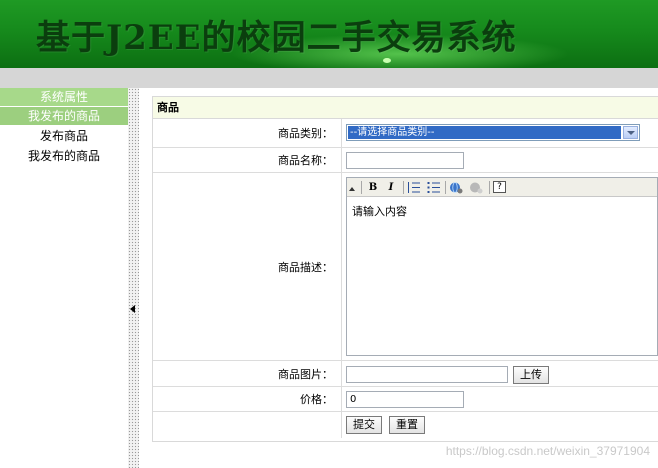  Describe the element at coordinates (547, 451) in the screenshot. I see `watermark: https://blog.csdn.net/weixin_37971904` at that location.